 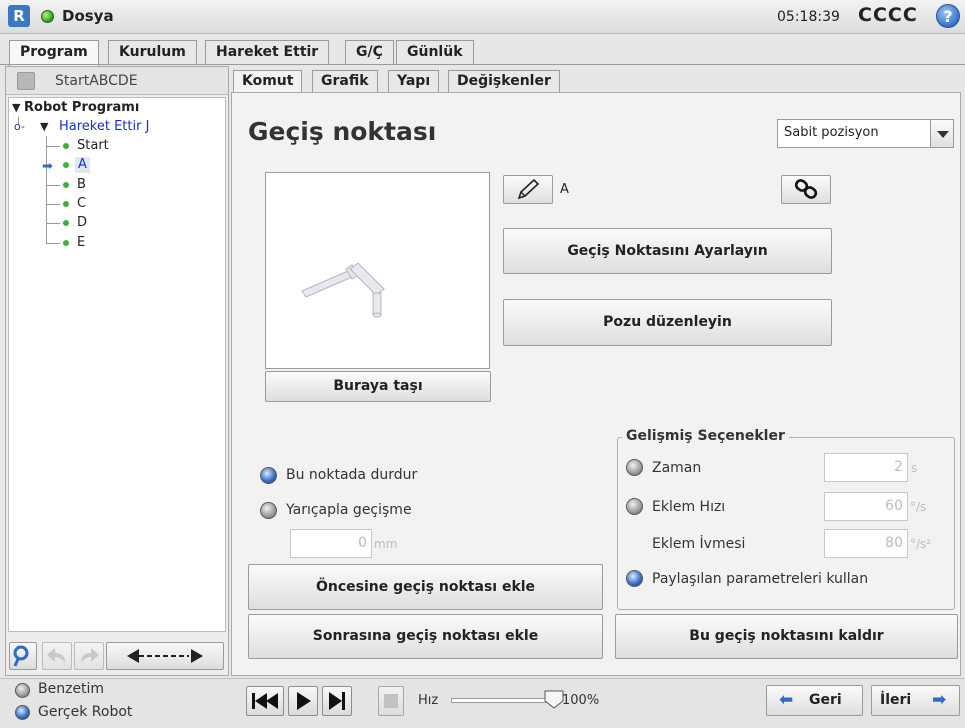 What do you see at coordinates (268, 81) in the screenshot?
I see `tab-command: Komut` at bounding box center [268, 81].